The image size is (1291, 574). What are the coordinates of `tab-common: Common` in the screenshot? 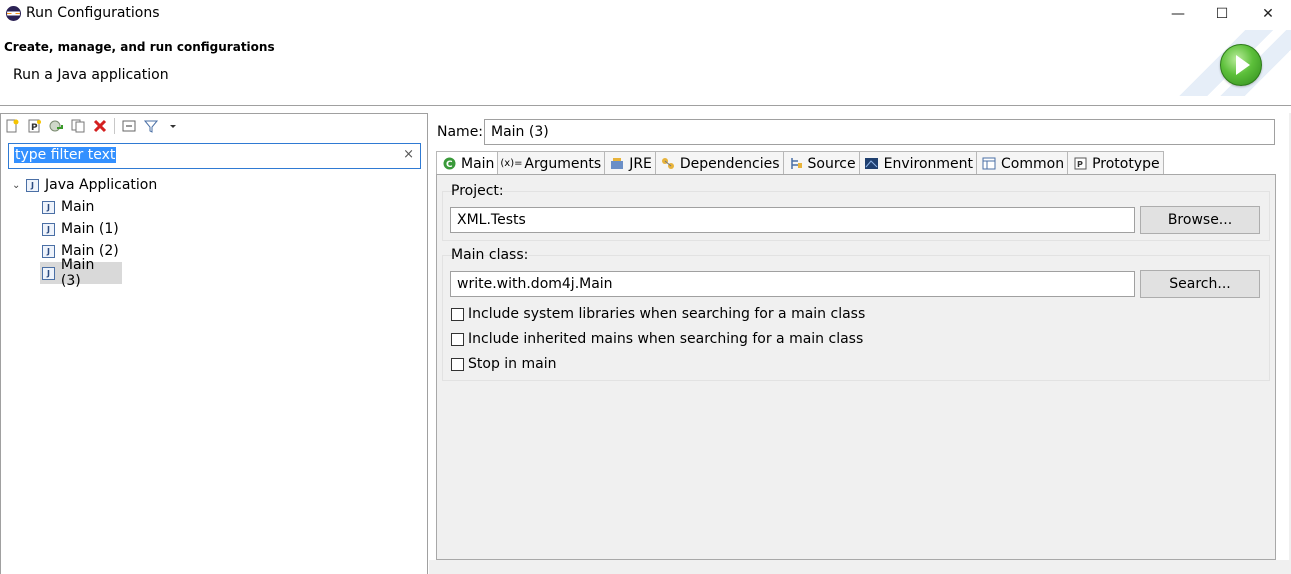 It's located at (1022, 163).